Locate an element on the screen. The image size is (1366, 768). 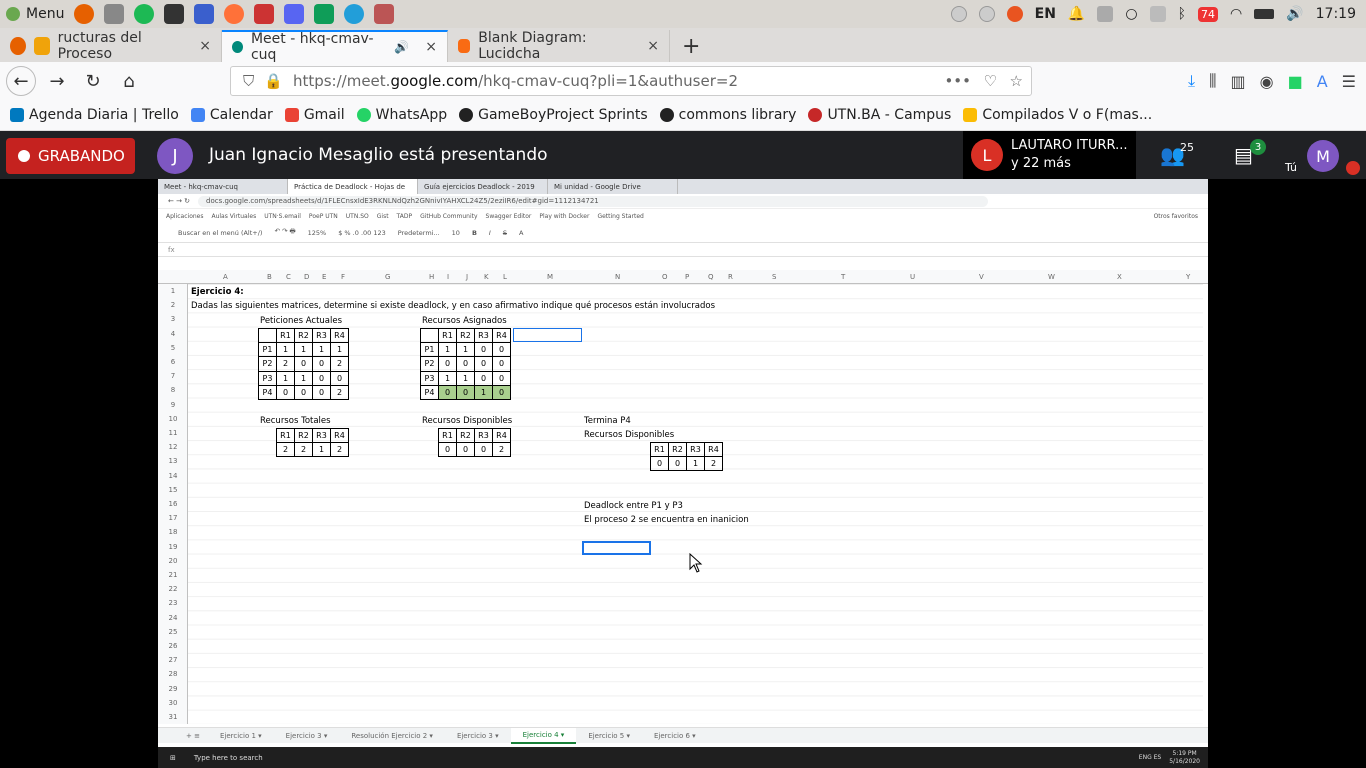
bulb-icon: ○ is located at coordinates (1131, 14).